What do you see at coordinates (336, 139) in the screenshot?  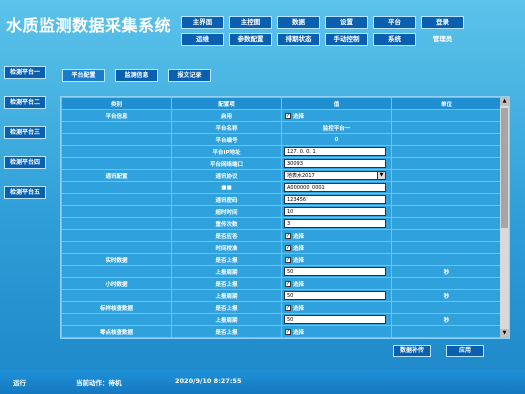 I see `row-value-cell: 0` at bounding box center [336, 139].